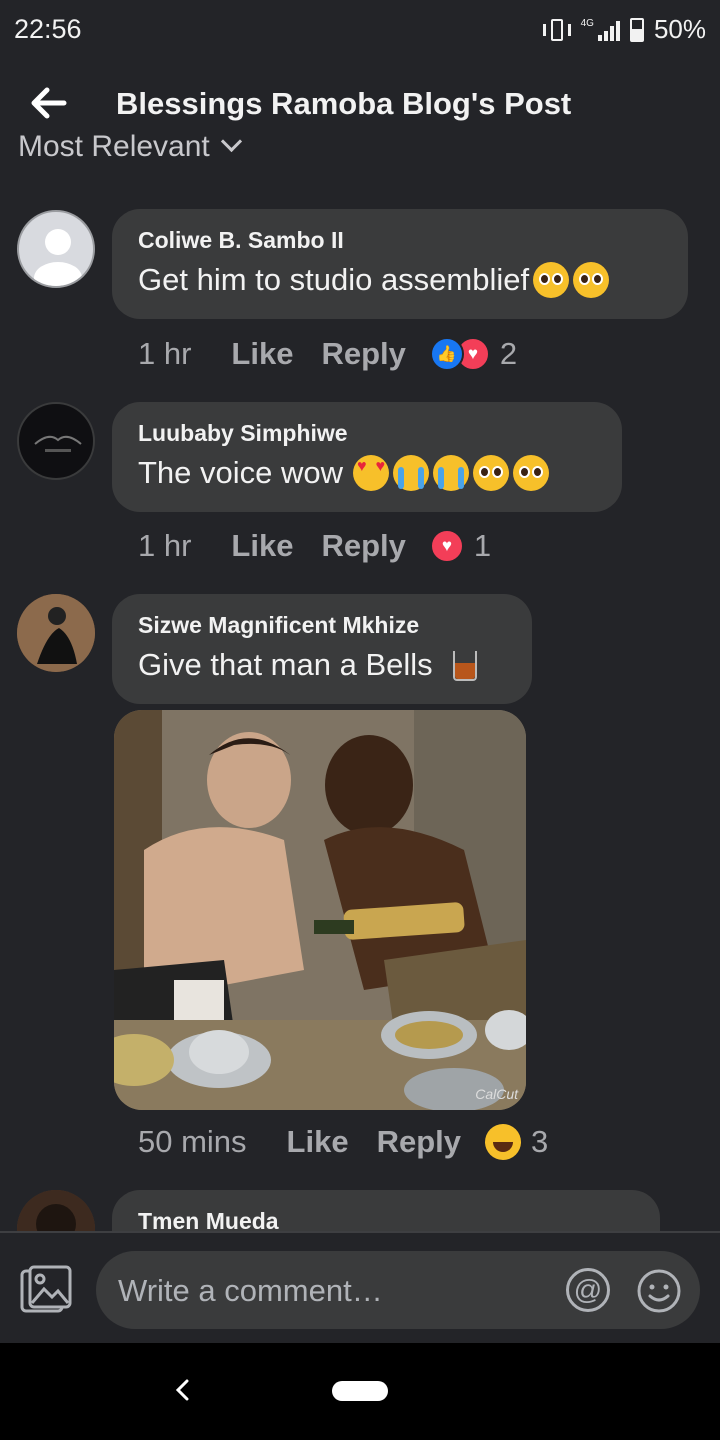  What do you see at coordinates (46, 1290) in the screenshot?
I see `photo-icon` at bounding box center [46, 1290].